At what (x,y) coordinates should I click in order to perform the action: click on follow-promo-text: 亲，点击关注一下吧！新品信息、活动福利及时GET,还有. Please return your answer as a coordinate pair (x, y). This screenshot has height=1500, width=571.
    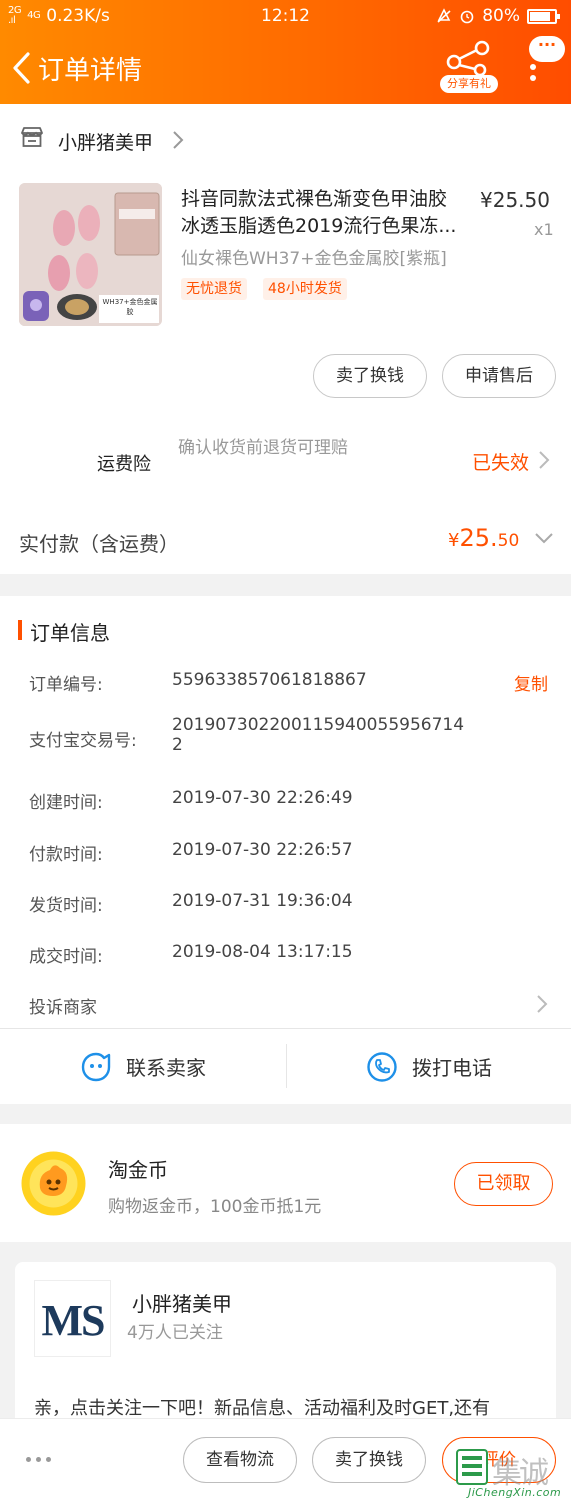
    Looking at the image, I should click on (262, 1408).